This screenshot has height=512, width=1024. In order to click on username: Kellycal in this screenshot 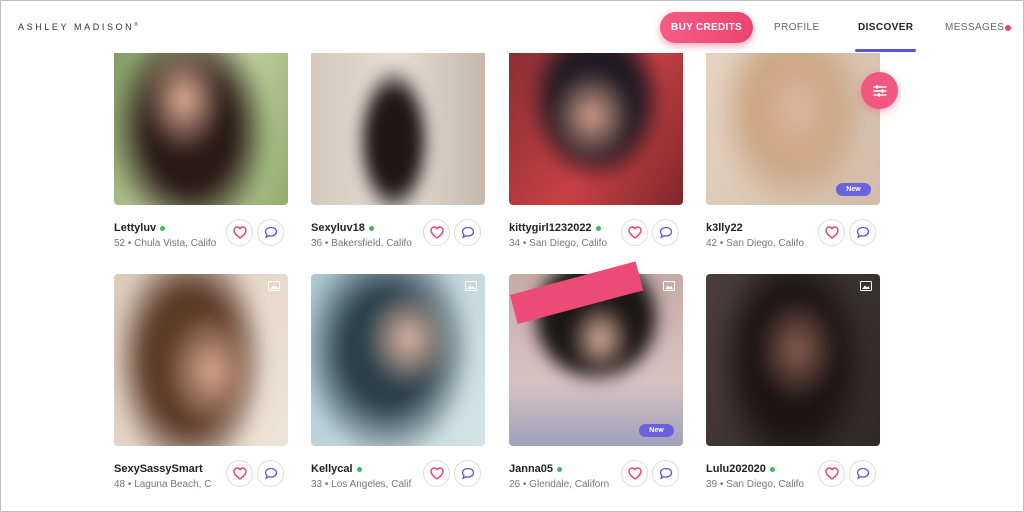, I will do `click(332, 469)`.